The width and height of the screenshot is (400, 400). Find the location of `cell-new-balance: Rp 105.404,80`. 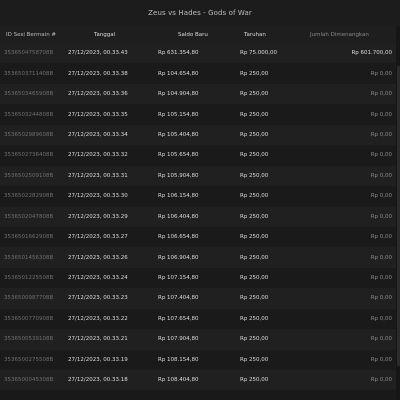

cell-new-balance: Rp 105.404,80 is located at coordinates (178, 134).